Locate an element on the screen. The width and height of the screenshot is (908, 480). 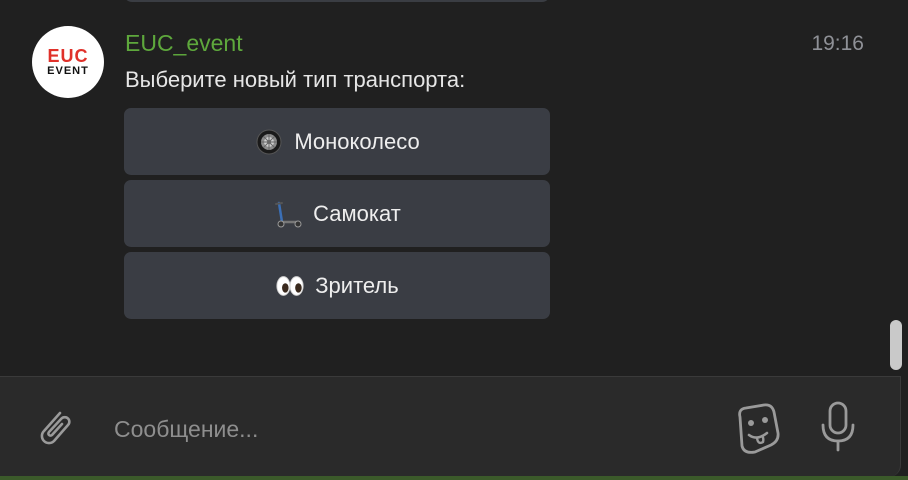
message-input is located at coordinates (394, 429).